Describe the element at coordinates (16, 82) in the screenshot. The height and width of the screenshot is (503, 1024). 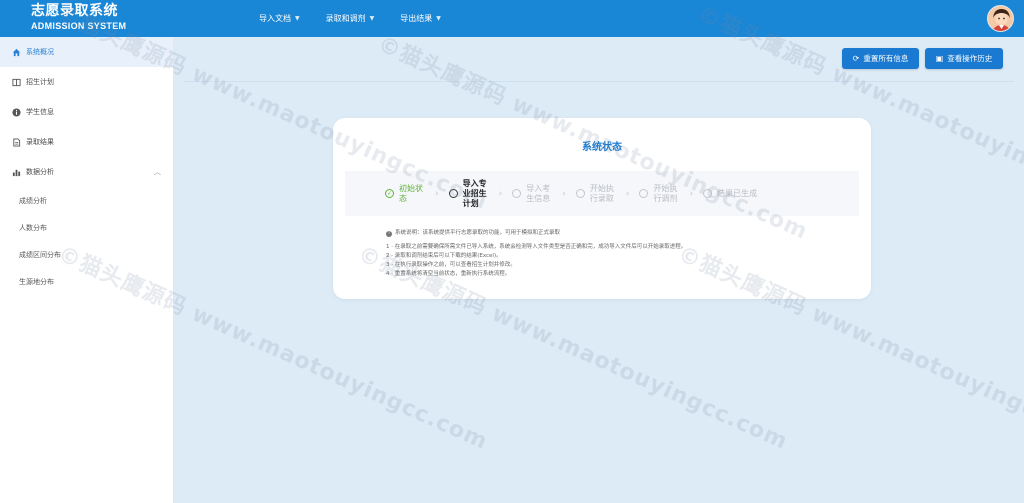
I see `book-icon` at that location.